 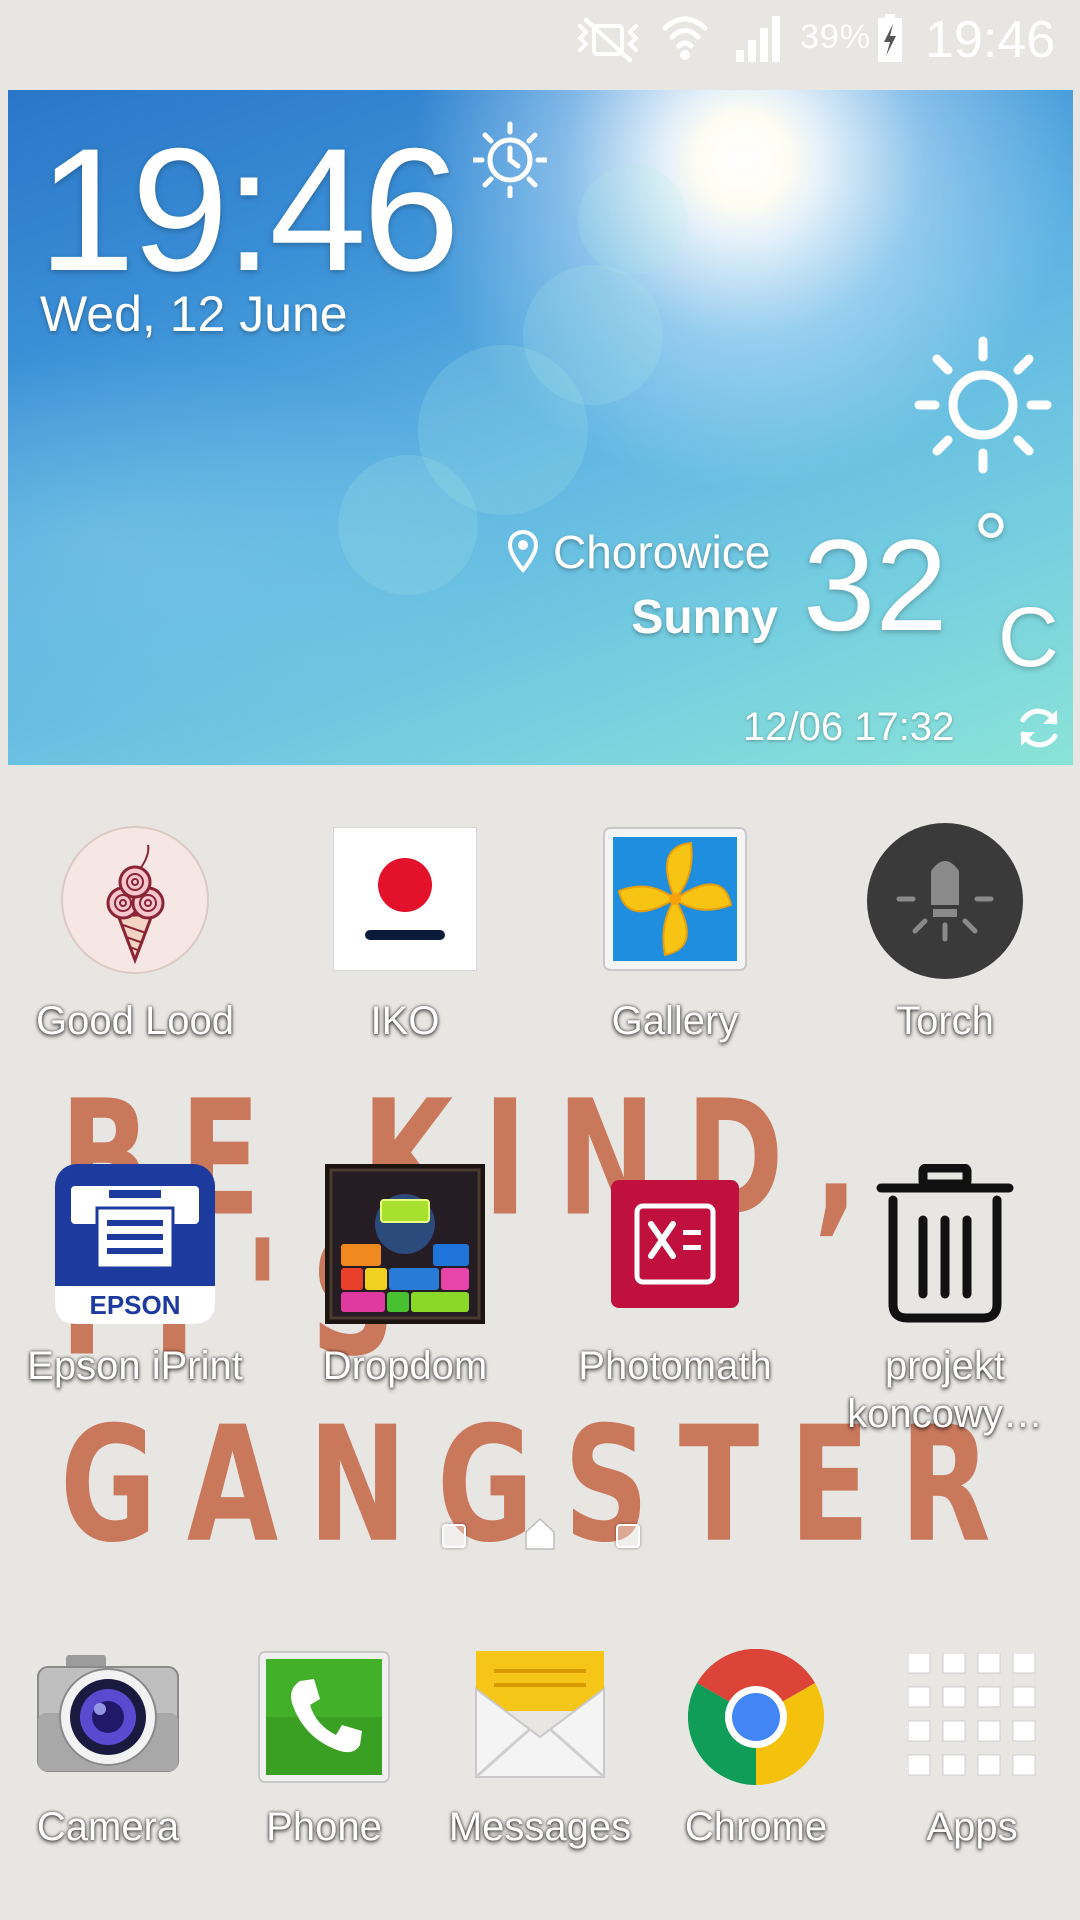 I want to click on app-label: Torch, so click(x=945, y=1021).